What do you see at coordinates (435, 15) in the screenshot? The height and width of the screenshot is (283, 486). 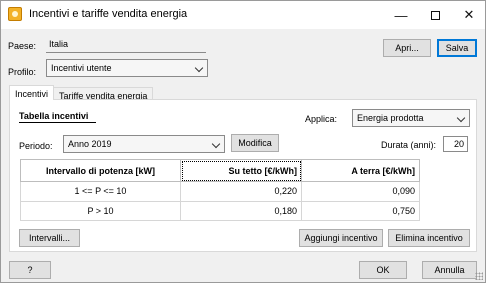 I see `maximize-icon` at bounding box center [435, 15].